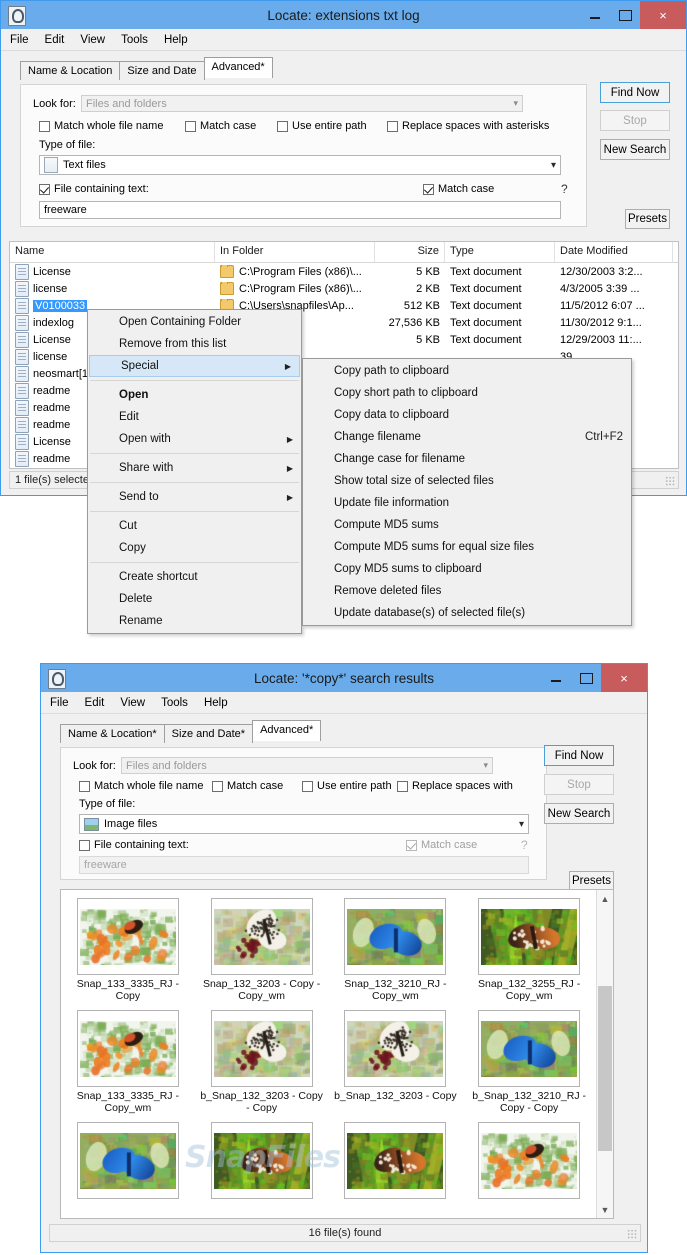  I want to click on tab-size-date: Size and Date*, so click(208, 733).